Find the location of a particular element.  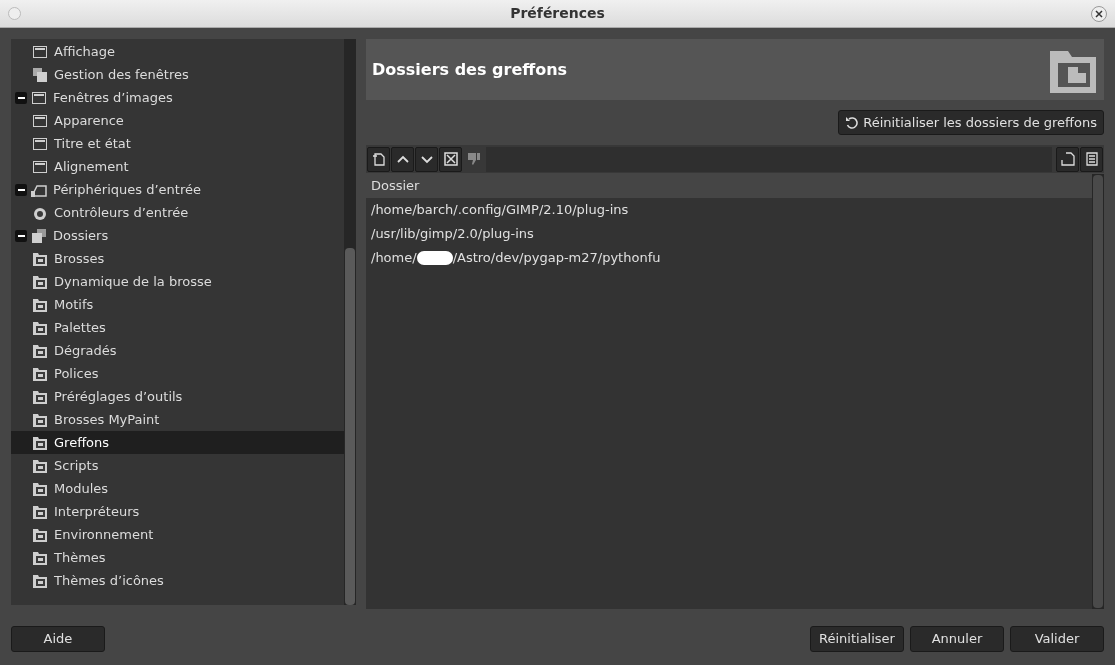

sidebar-item: Dégradés is located at coordinates (177, 350).